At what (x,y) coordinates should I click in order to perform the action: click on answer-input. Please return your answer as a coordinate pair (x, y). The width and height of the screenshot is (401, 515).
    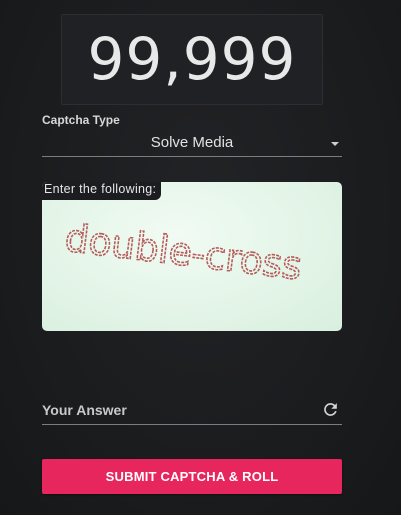
    Looking at the image, I should click on (177, 409).